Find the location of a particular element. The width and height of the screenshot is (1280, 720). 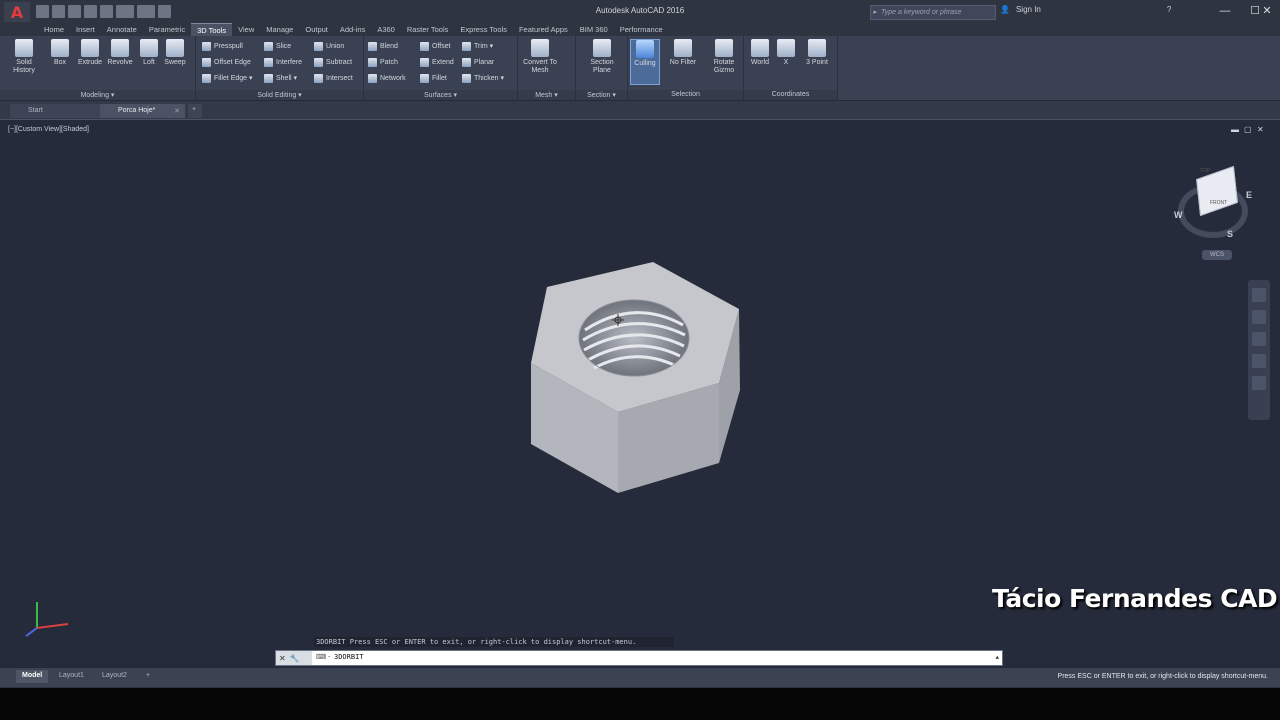

fillet-edge-button: Fillet Edge ▾ is located at coordinates (227, 78).